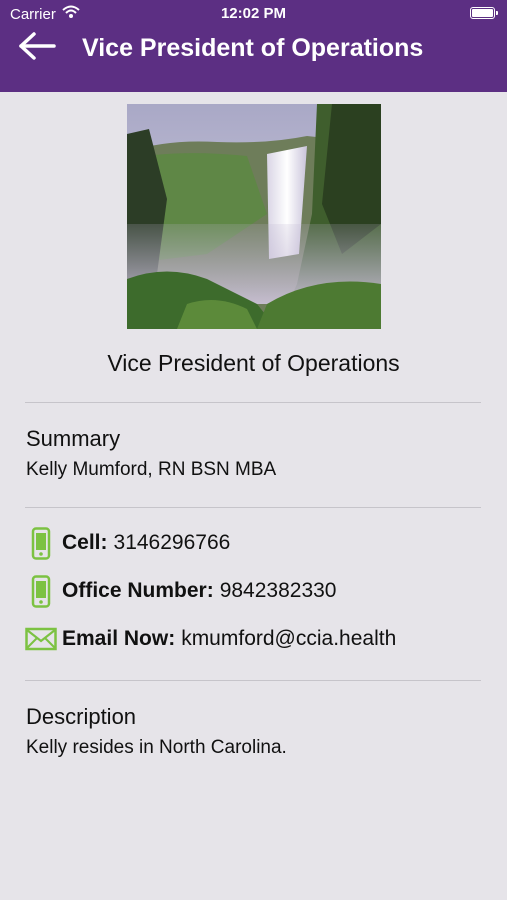 This screenshot has height=900, width=507. What do you see at coordinates (254, 216) in the screenshot?
I see `waterfall-photo` at bounding box center [254, 216].